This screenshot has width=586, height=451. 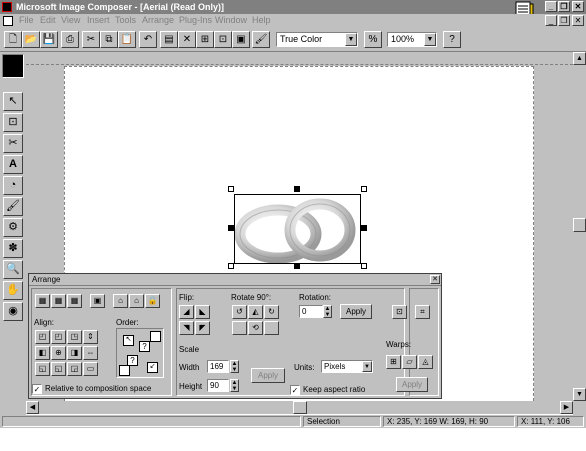 What do you see at coordinates (37, 389) in the screenshot?
I see `relative-checkbox: ✓` at bounding box center [37, 389].